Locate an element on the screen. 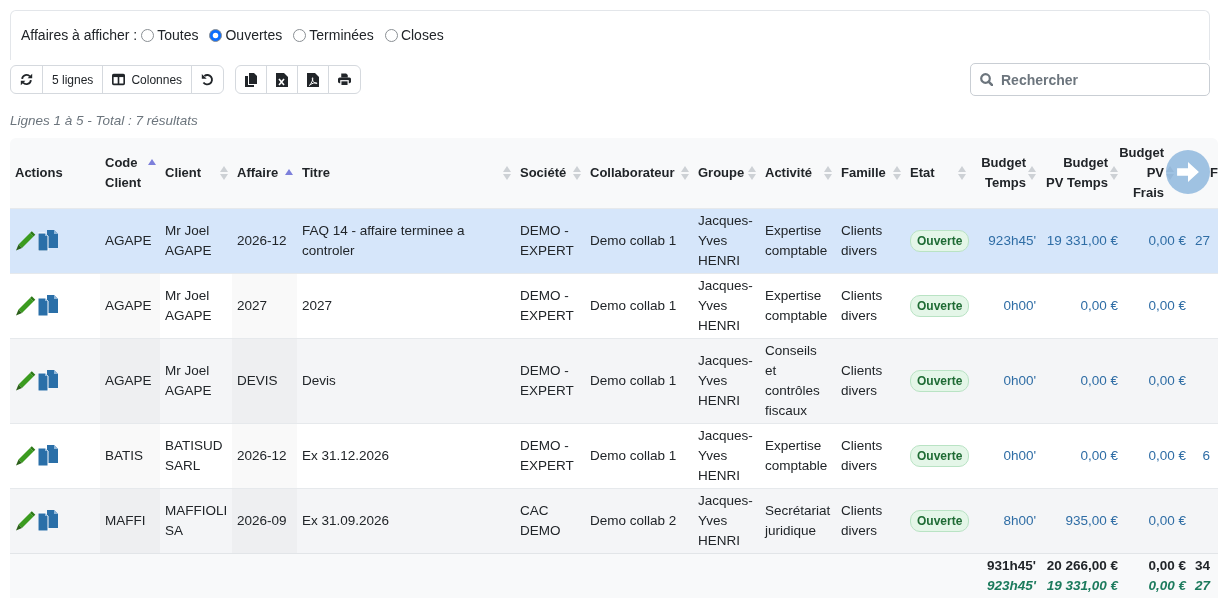  column-header: Affaire is located at coordinates (264, 173).